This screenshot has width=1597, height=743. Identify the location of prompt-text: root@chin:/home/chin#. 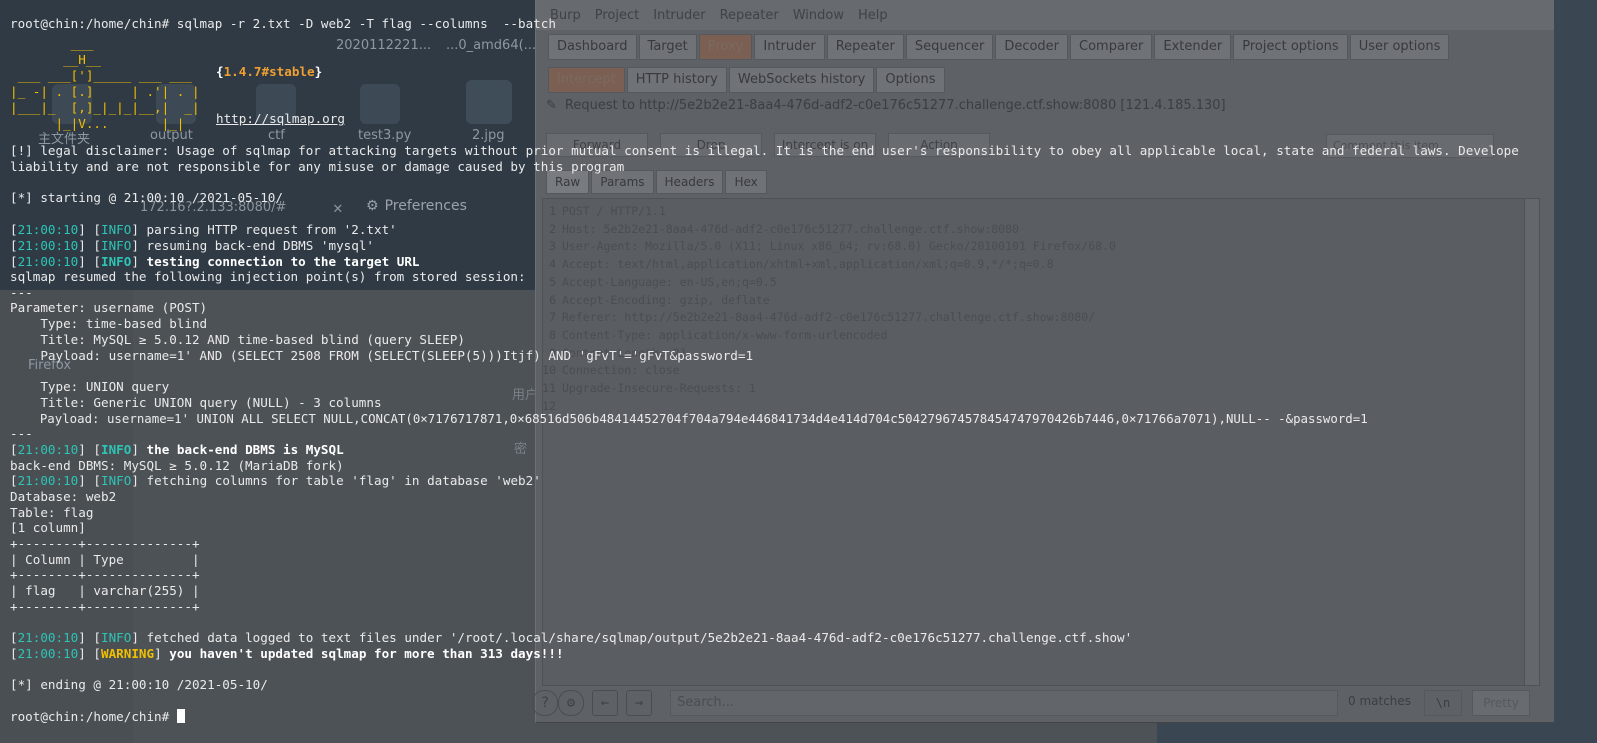
(93, 716).